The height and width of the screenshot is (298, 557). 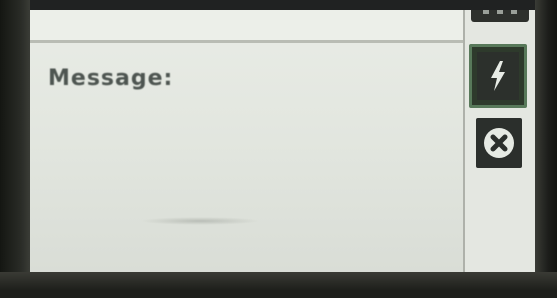 What do you see at coordinates (278, 285) in the screenshot?
I see `device-bezel-bottom` at bounding box center [278, 285].